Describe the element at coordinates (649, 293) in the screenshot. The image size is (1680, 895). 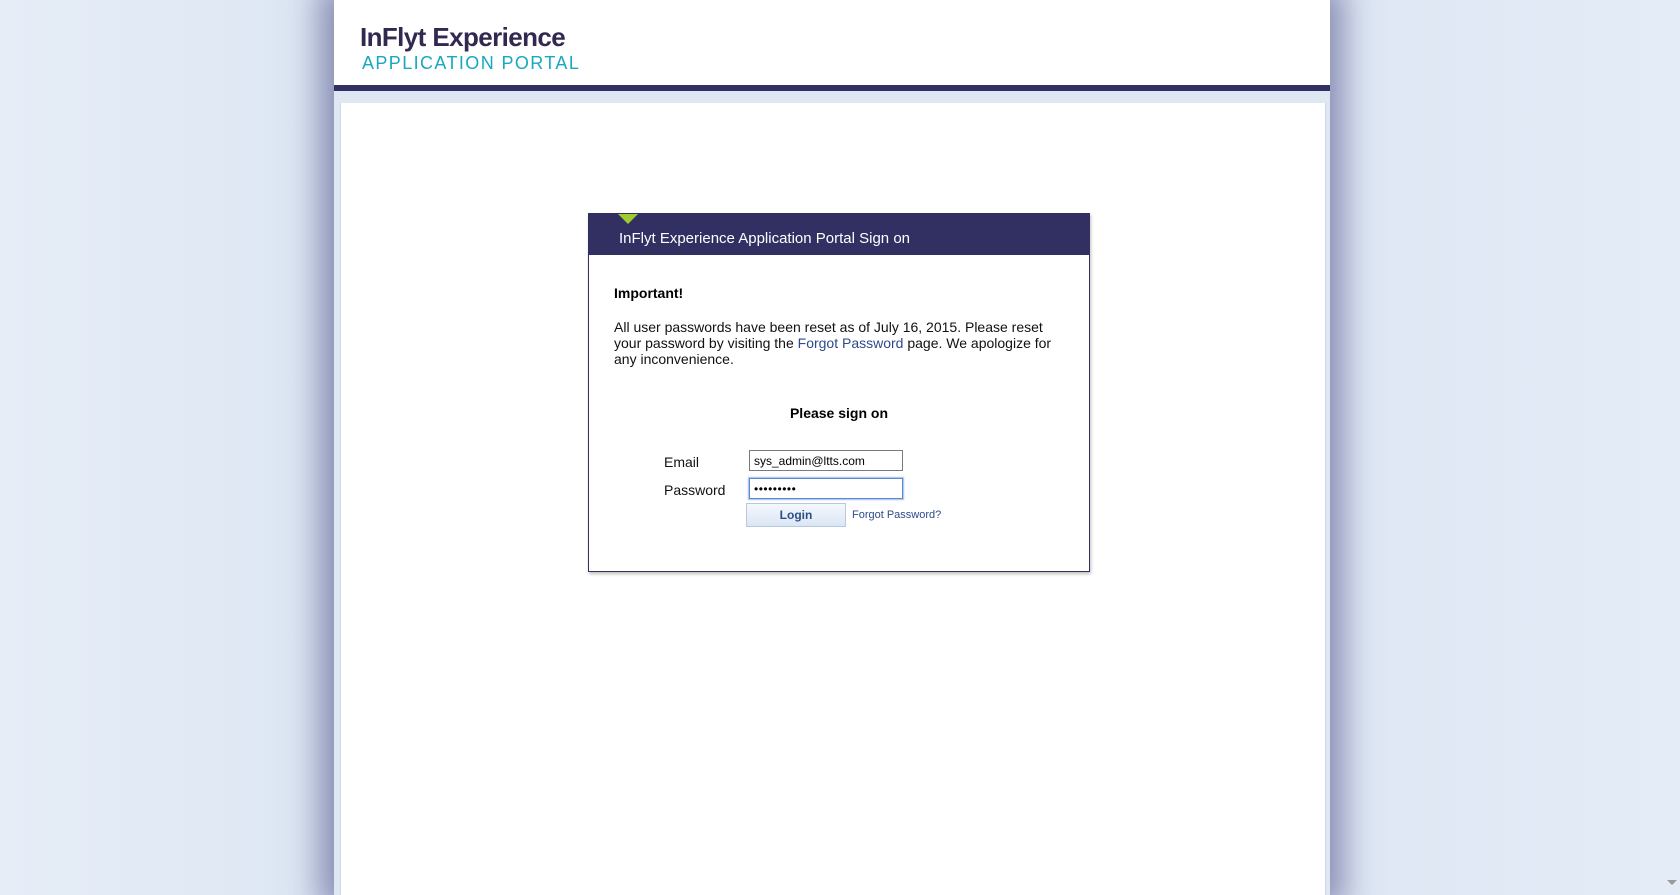
I see `important-heading: Important!` at that location.